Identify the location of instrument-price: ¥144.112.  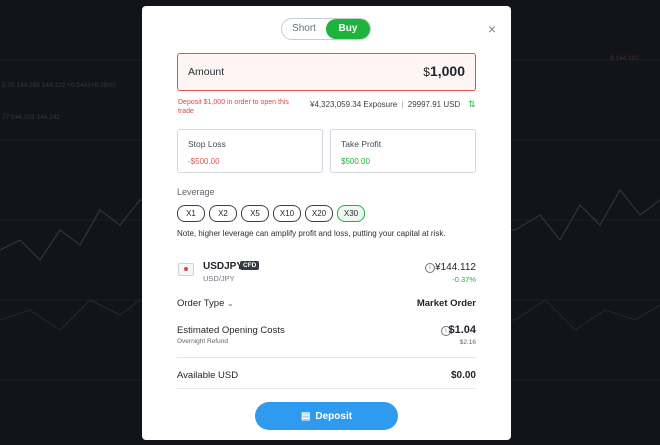
(455, 267).